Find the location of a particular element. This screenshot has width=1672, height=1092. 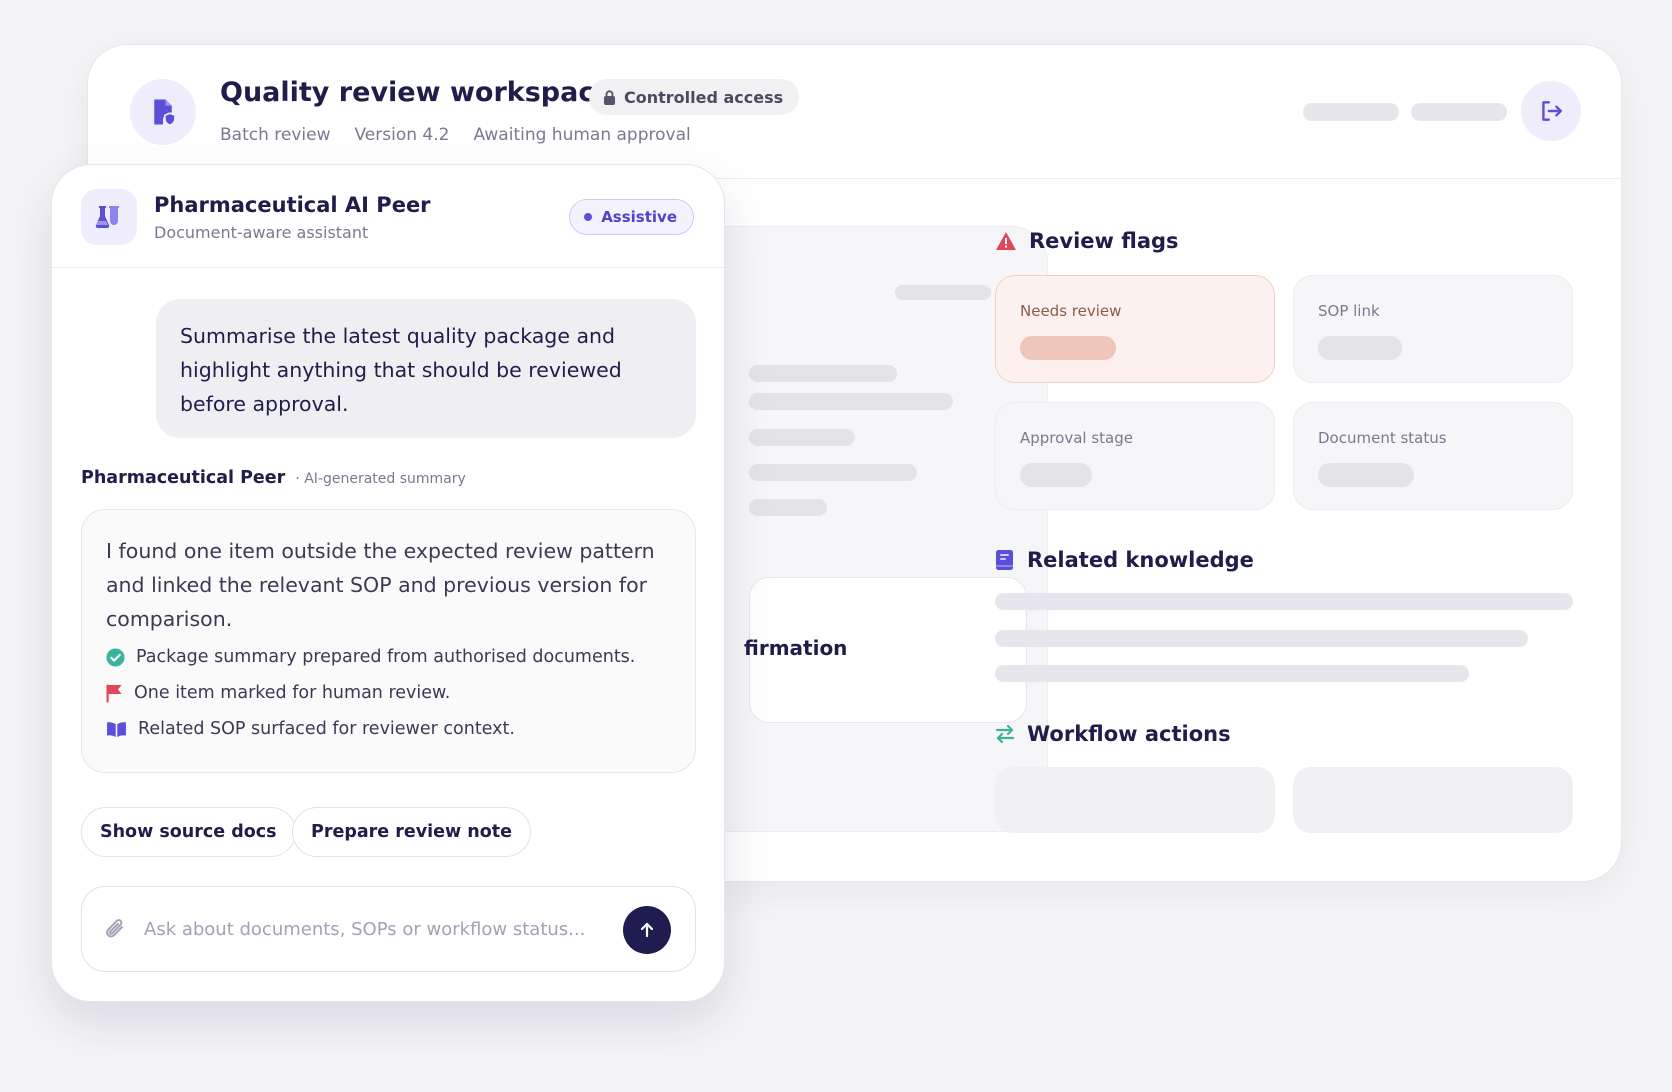

suggestion-prepare-review-note: Prepare review note is located at coordinates (412, 832).